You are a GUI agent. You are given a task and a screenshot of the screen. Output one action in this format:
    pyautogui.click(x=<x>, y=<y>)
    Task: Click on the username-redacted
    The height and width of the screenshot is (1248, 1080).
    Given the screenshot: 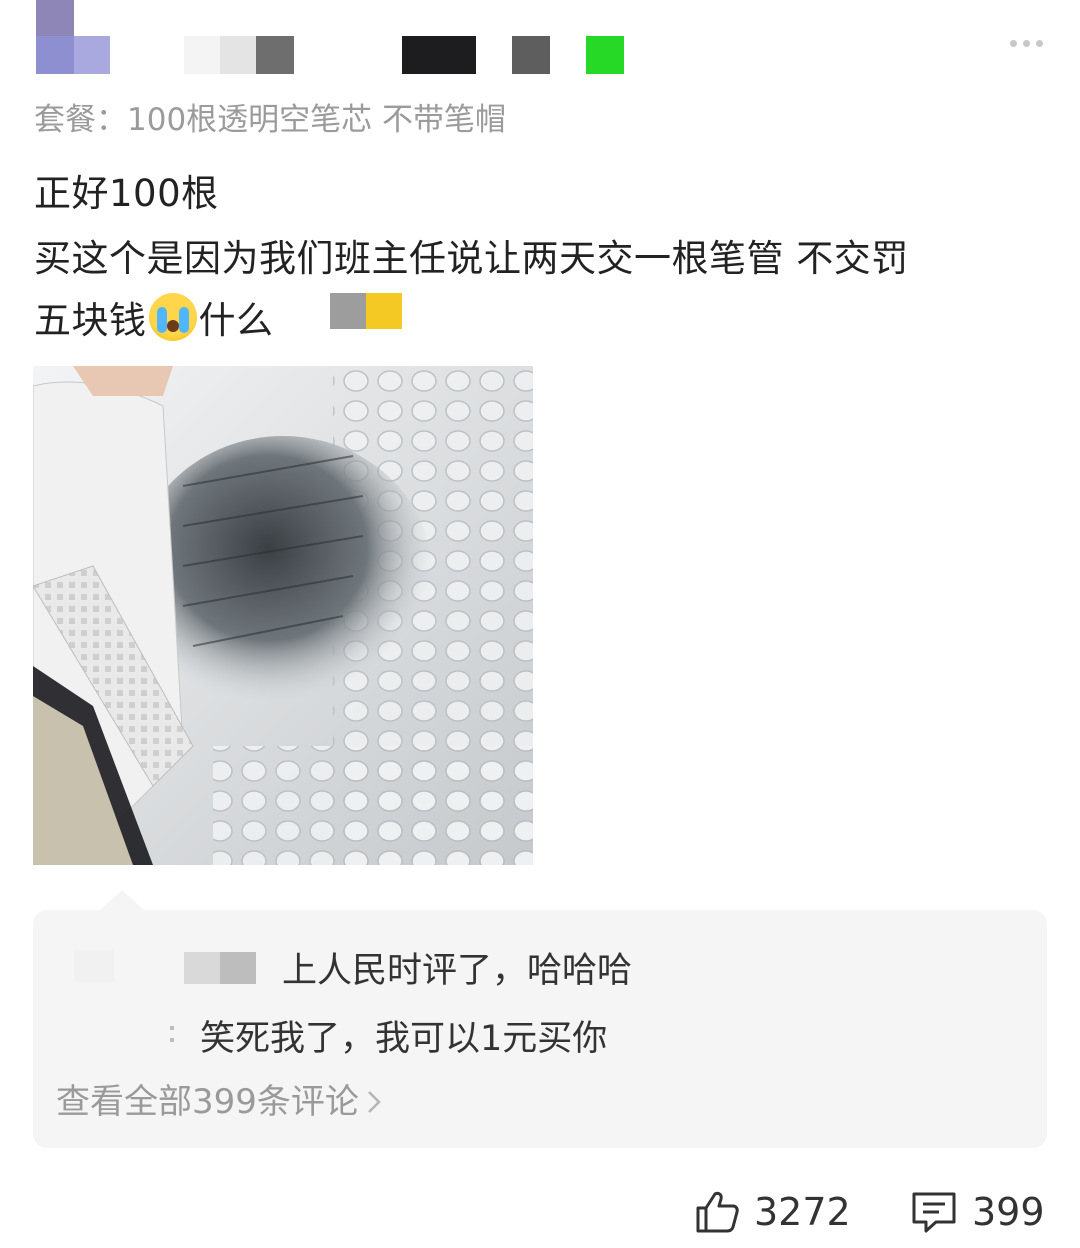 What is the action you would take?
    pyautogui.click(x=404, y=55)
    